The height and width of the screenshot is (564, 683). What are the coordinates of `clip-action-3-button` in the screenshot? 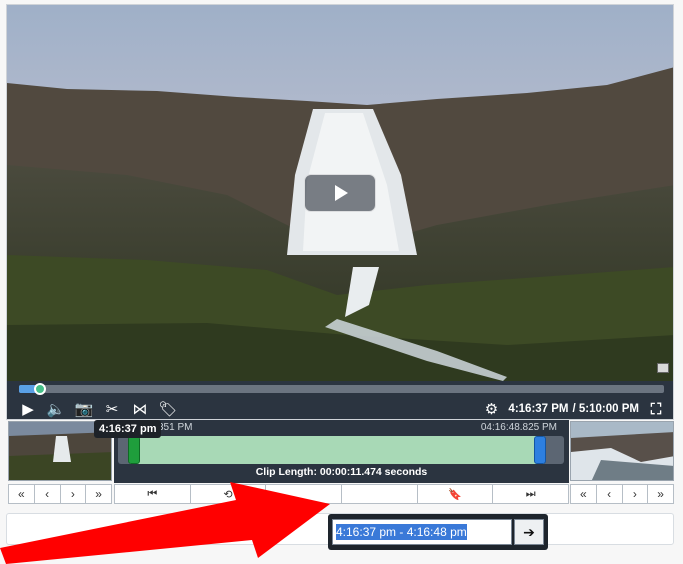 It's located at (304, 494).